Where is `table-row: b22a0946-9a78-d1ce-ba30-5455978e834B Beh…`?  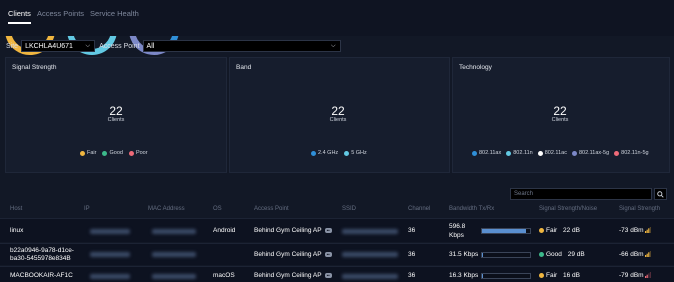
table-row: b22a0946-9a78-d1ce-ba30-5455978e834B Beh… is located at coordinates (337, 254).